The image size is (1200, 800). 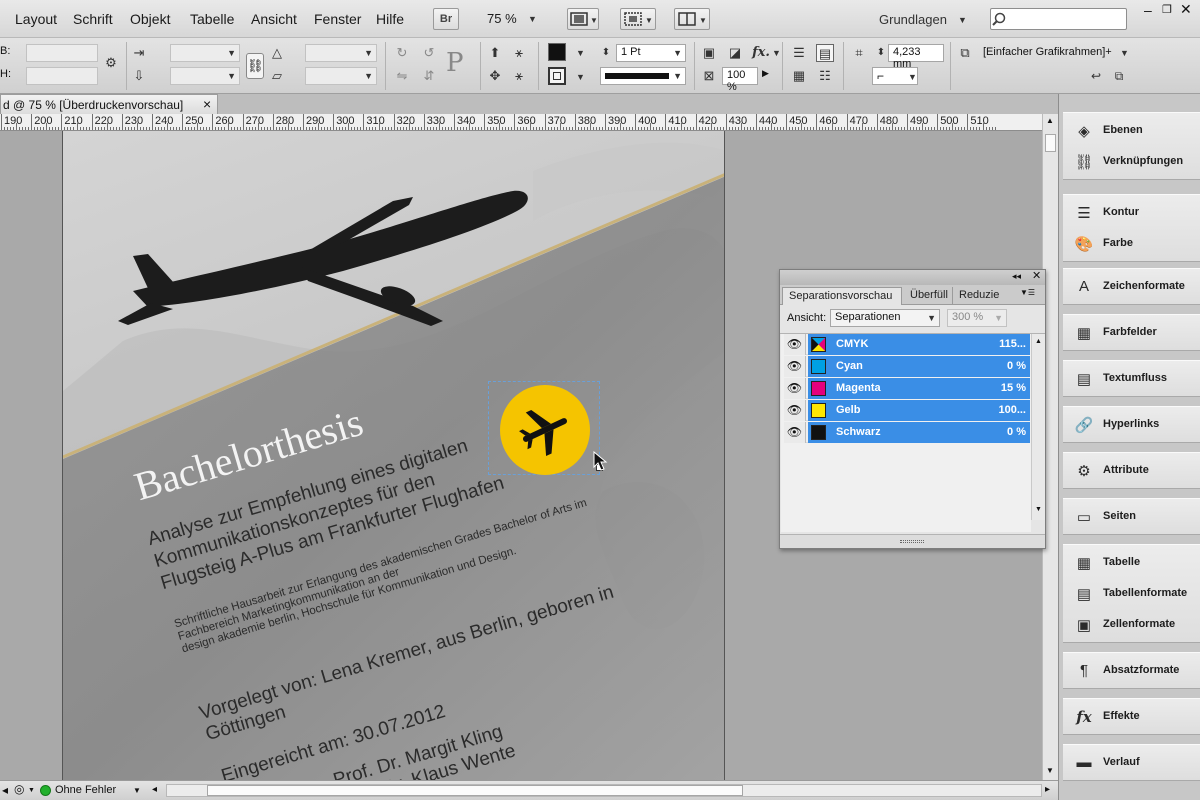 I want to click on panel-menu-icon: ▼☰, so click(x=1027, y=292).